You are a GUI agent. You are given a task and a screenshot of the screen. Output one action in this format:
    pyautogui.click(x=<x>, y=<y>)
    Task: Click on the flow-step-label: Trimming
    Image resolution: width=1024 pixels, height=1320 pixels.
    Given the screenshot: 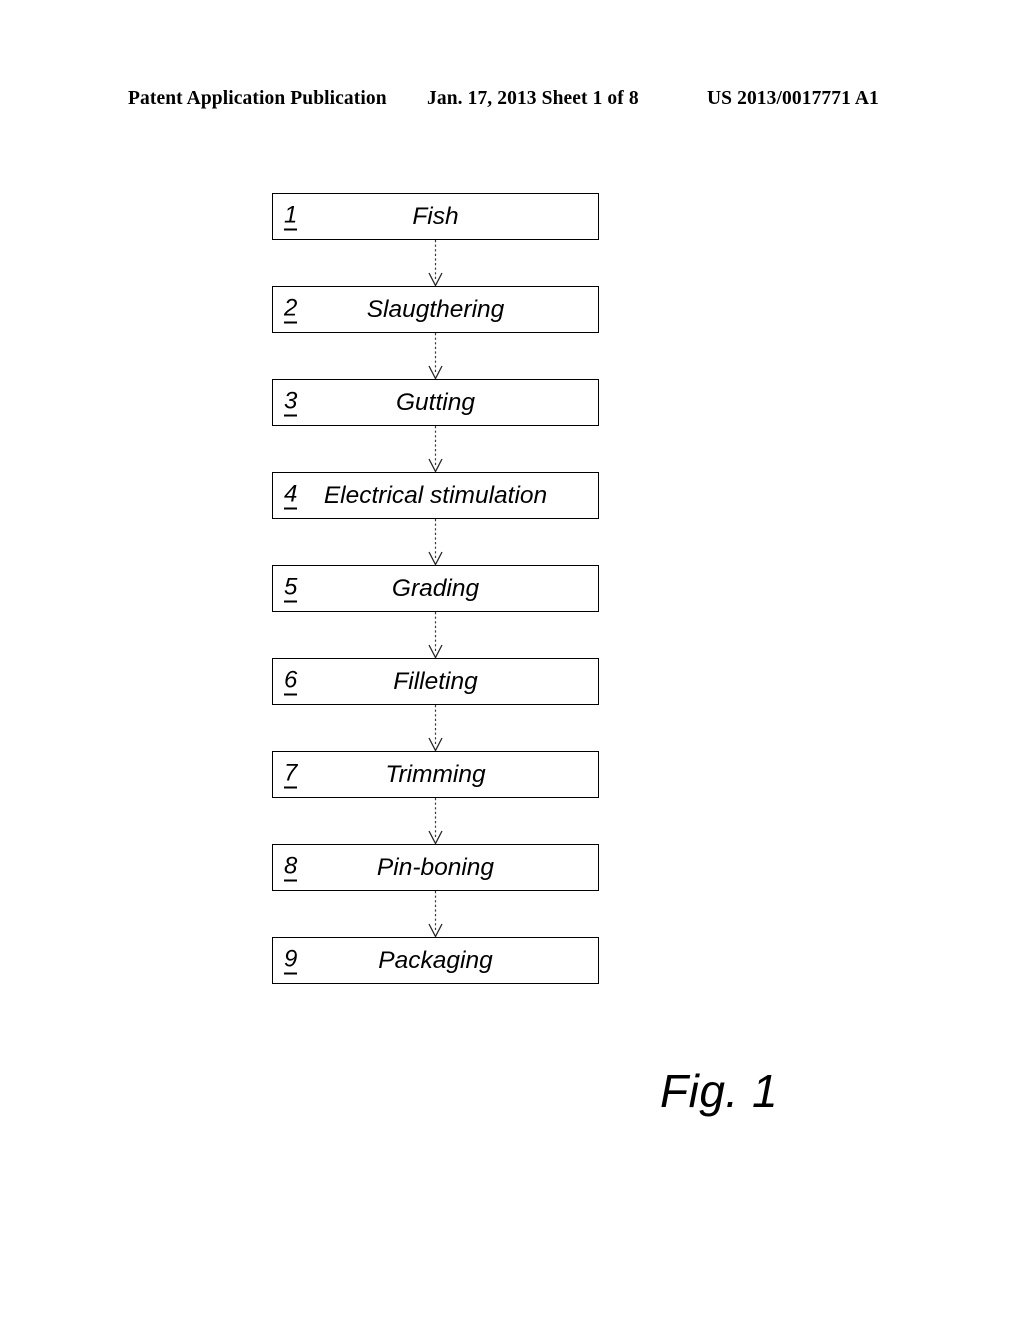 What is the action you would take?
    pyautogui.click(x=435, y=774)
    